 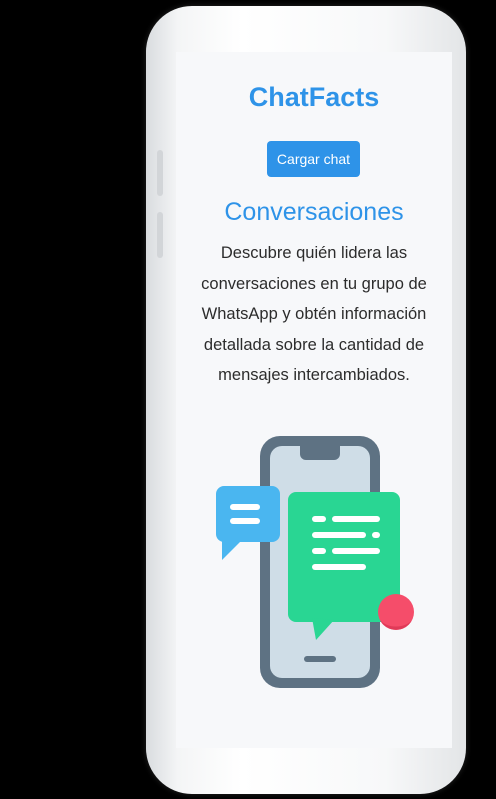 I want to click on app-title: ChatFacts, so click(x=314, y=97).